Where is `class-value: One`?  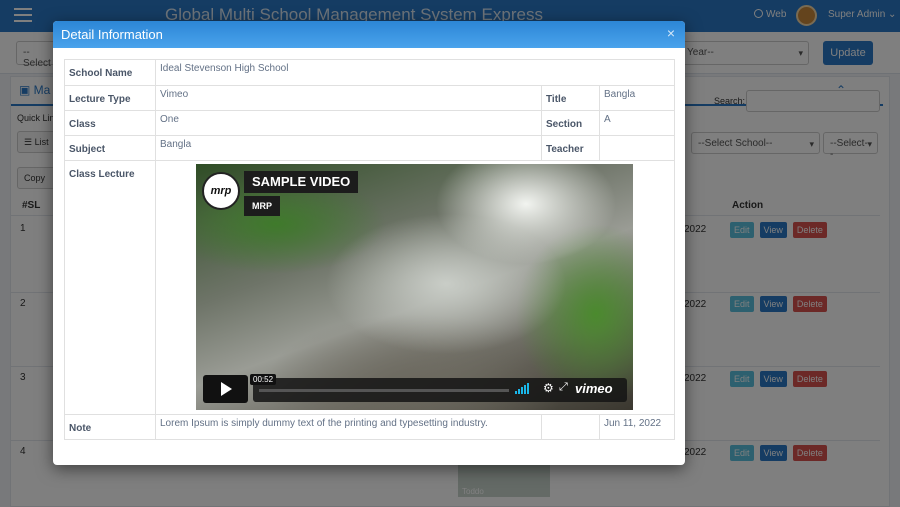
class-value: One is located at coordinates (348, 123).